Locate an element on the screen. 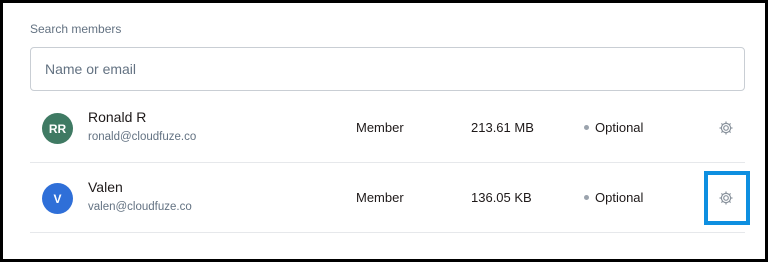 This screenshot has width=768, height=262. avatar: RR is located at coordinates (57, 128).